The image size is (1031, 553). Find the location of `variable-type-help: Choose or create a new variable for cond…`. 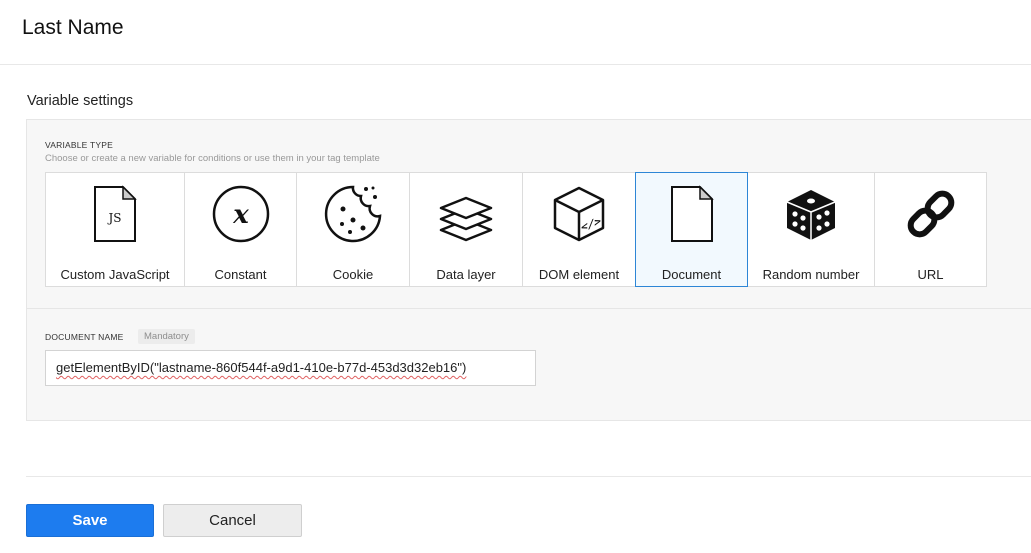

variable-type-help: Choose or create a new variable for cond… is located at coordinates (212, 158).